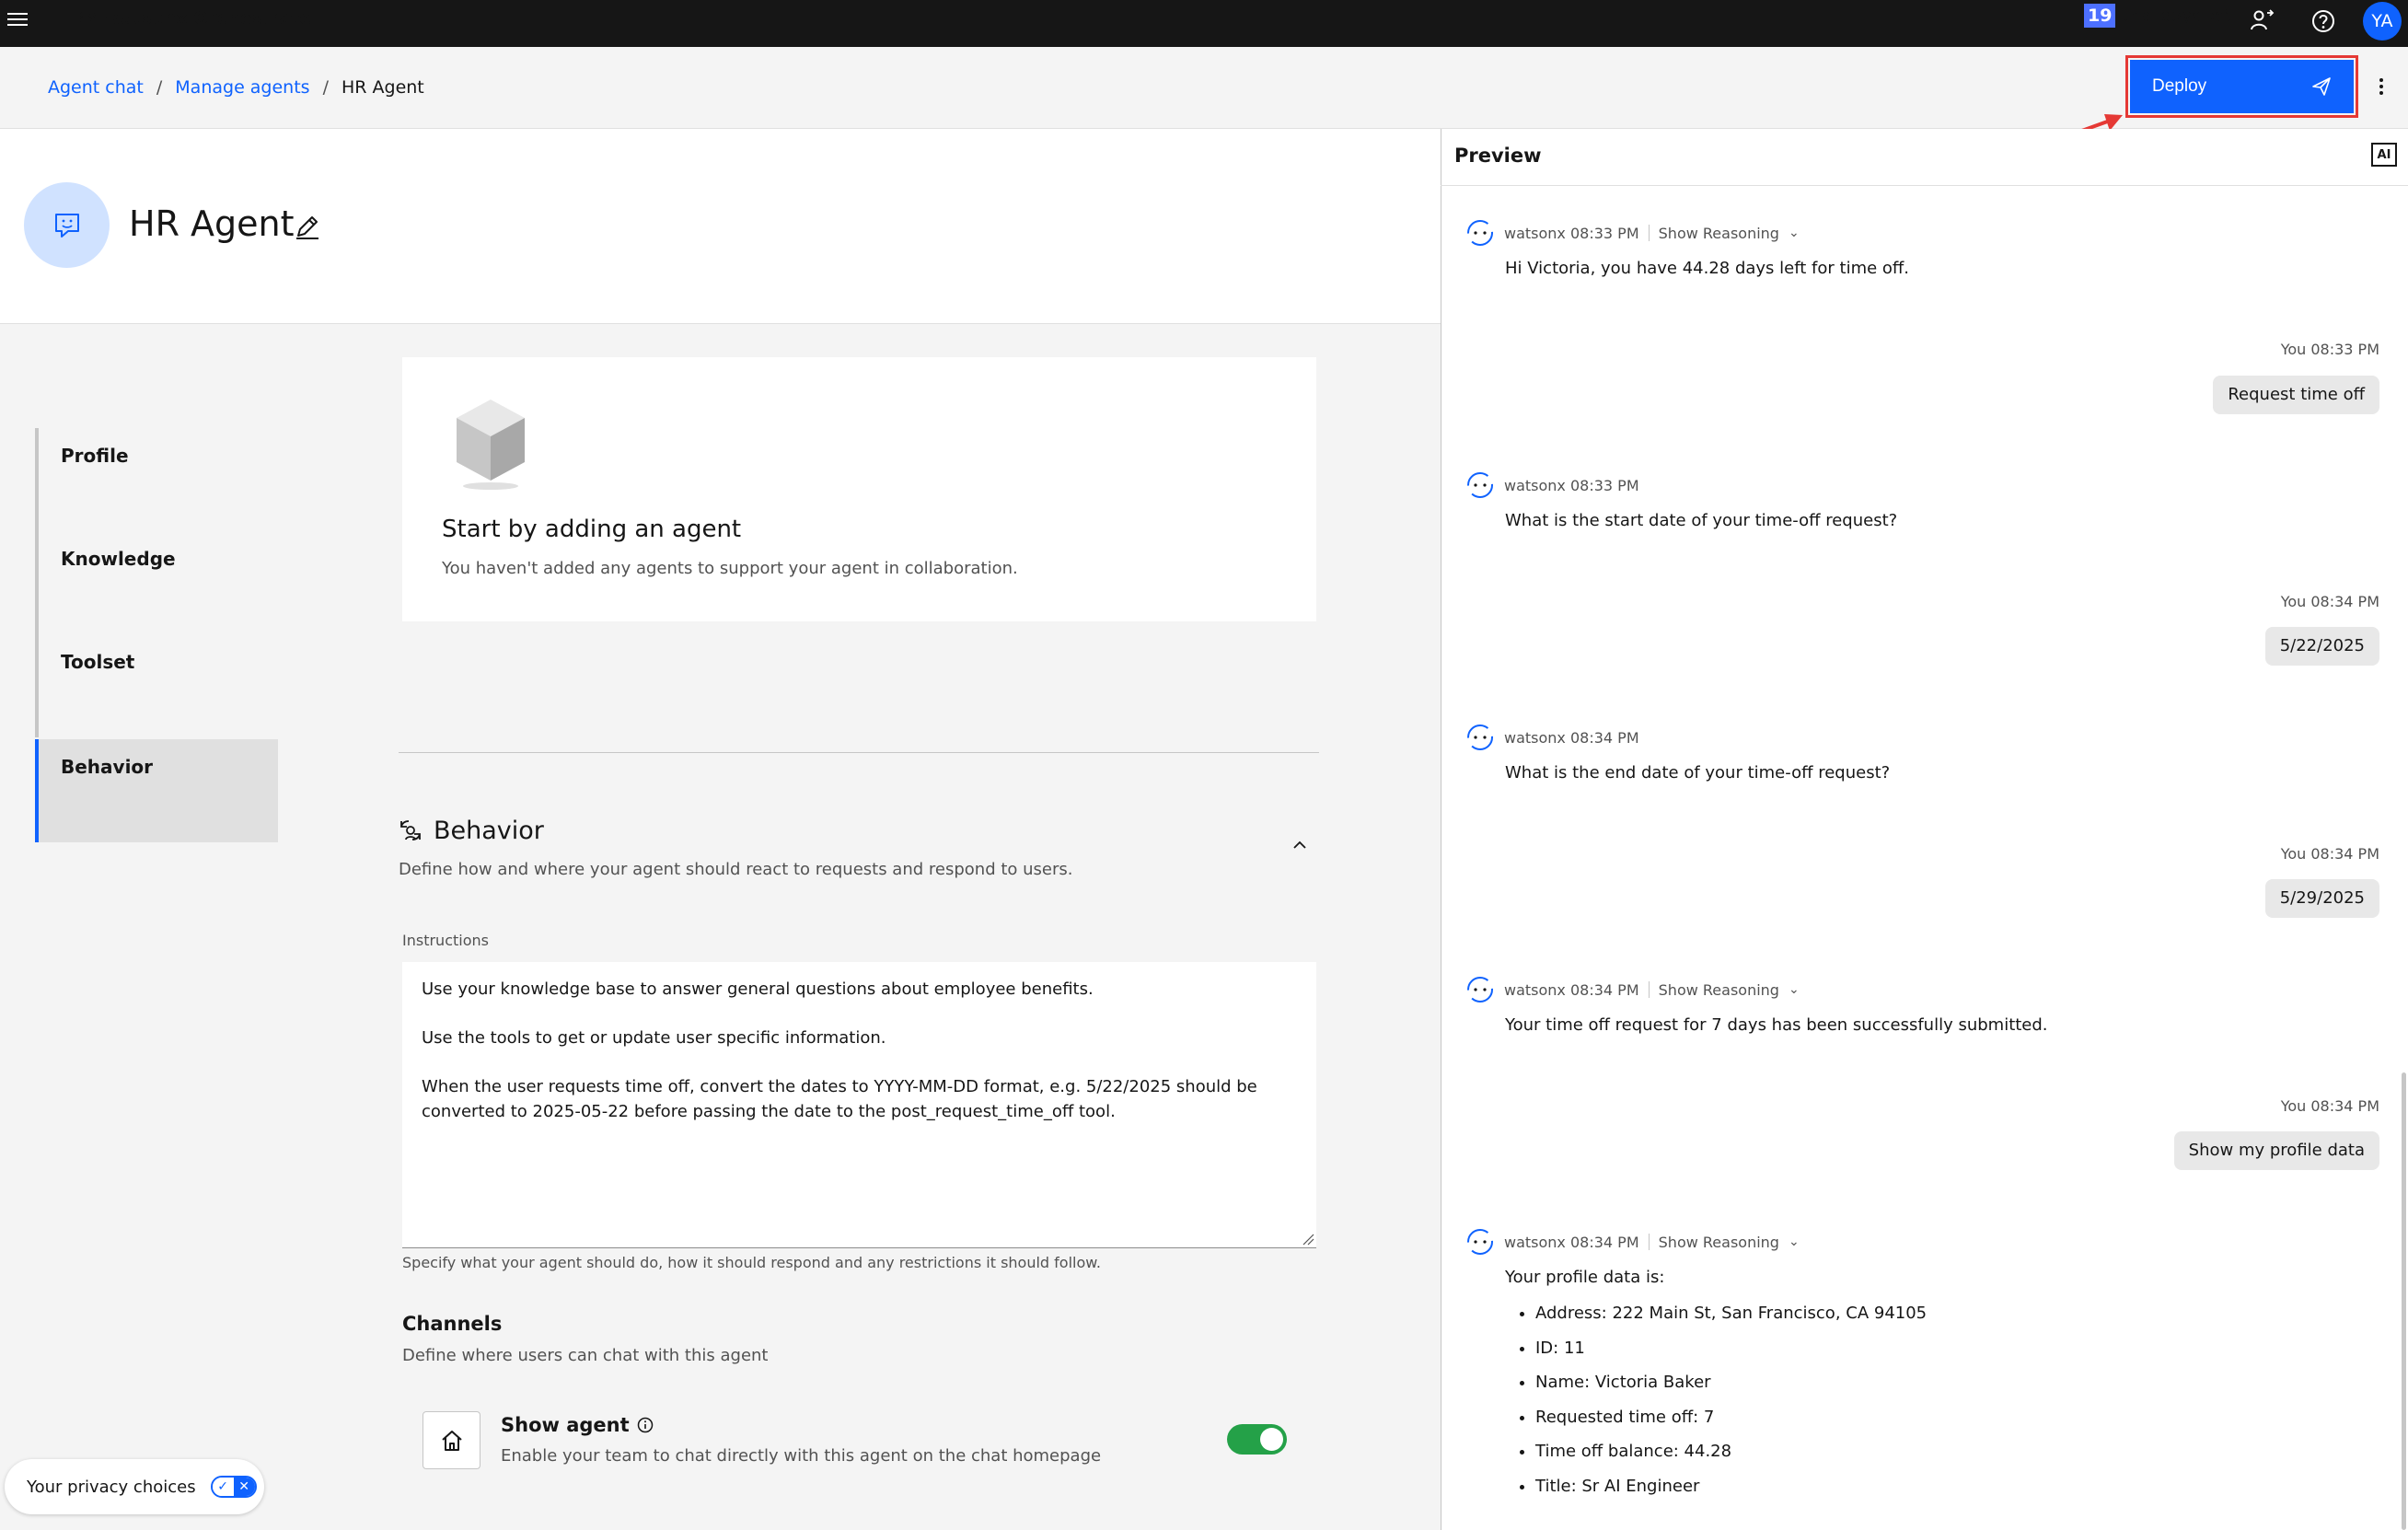  Describe the element at coordinates (156, 582) in the screenshot. I see `nav-item-knowledge: Knowledge` at that location.